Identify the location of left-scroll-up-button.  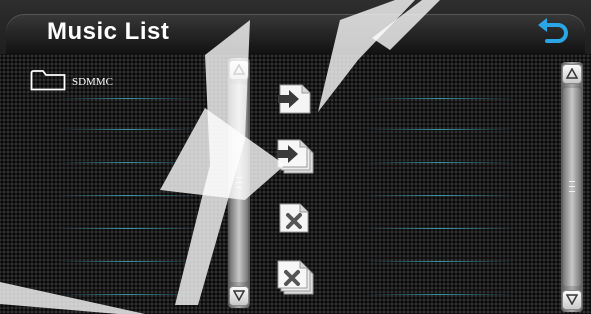
(239, 70).